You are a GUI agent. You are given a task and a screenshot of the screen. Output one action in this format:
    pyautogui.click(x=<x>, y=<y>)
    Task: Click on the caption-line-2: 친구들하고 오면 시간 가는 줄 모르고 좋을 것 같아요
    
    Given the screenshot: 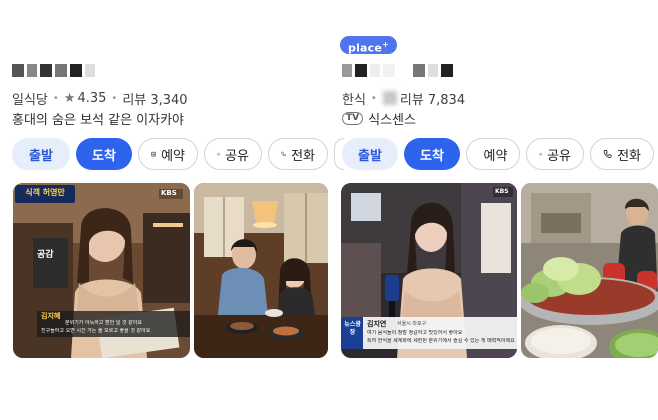 What is the action you would take?
    pyautogui.click(x=96, y=331)
    